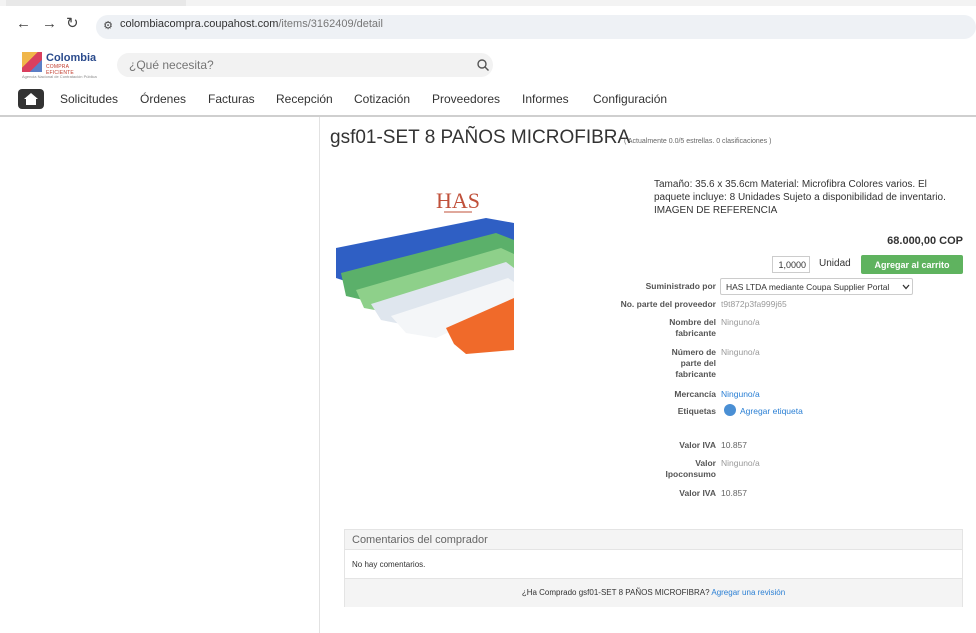 Image resolution: width=976 pixels, height=633 pixels. Describe the element at coordinates (483, 65) in the screenshot. I see `search-icon` at that location.